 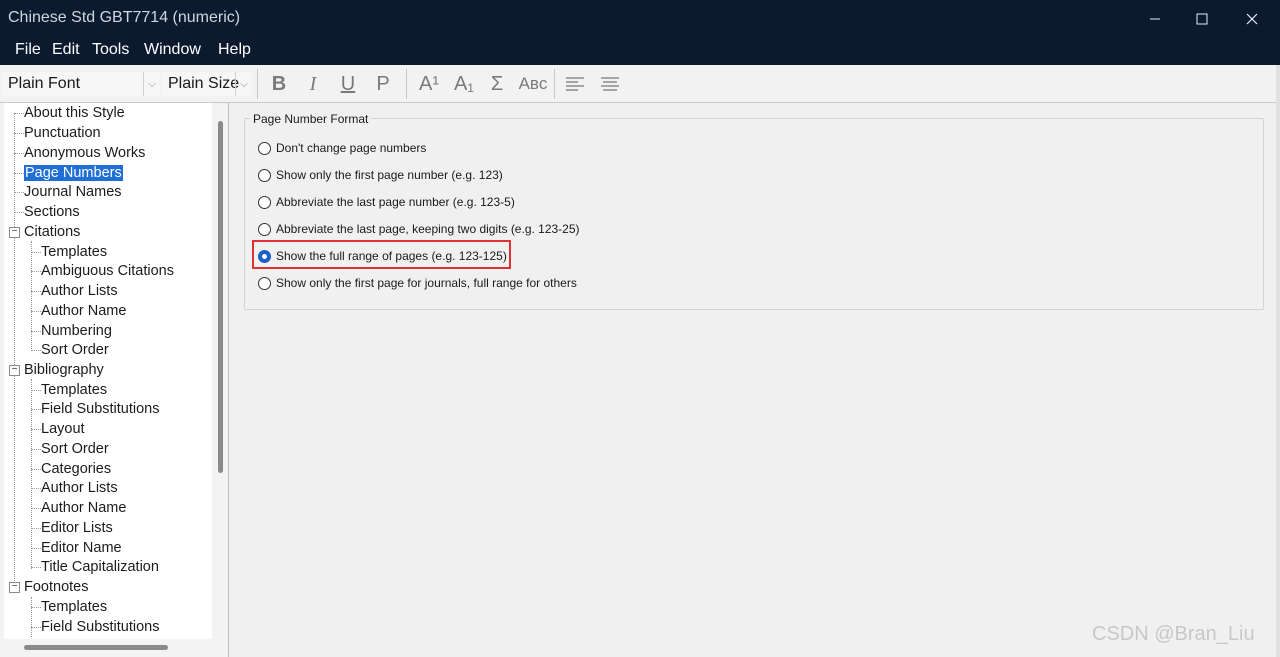 I want to click on minimize-button, so click(x=1155, y=18).